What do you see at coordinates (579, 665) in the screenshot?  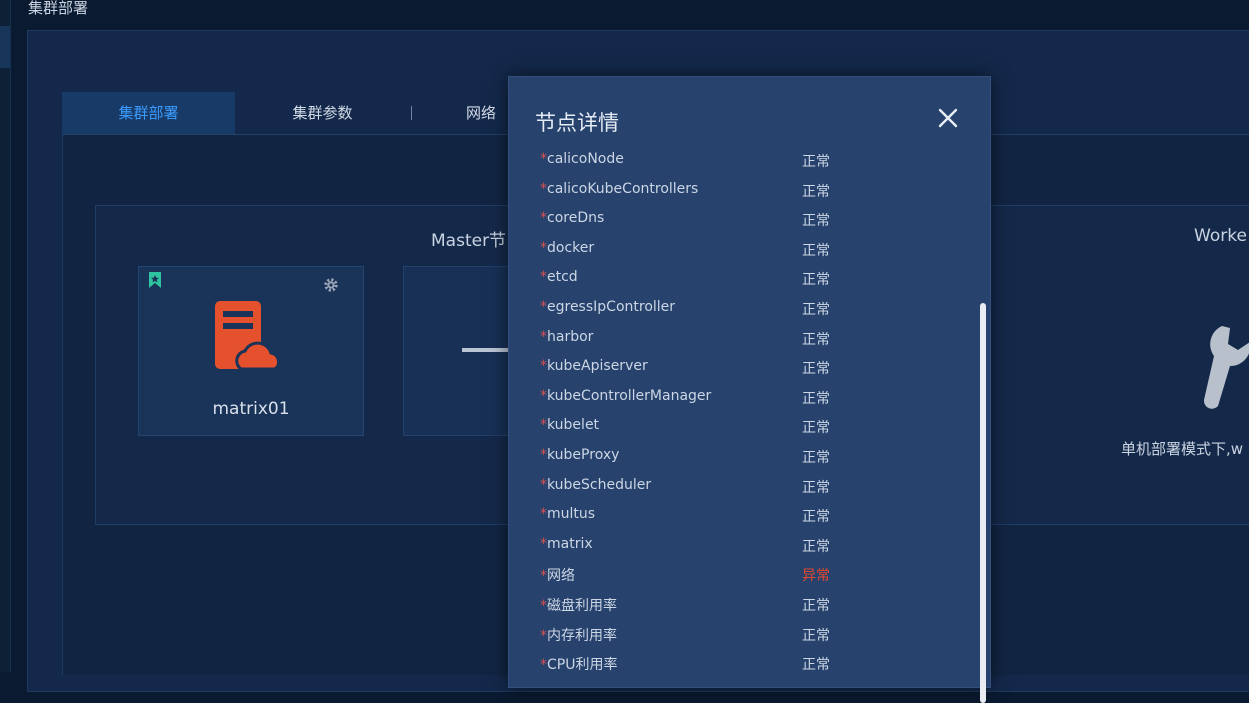 I see `status-label: *CPU利用率` at bounding box center [579, 665].